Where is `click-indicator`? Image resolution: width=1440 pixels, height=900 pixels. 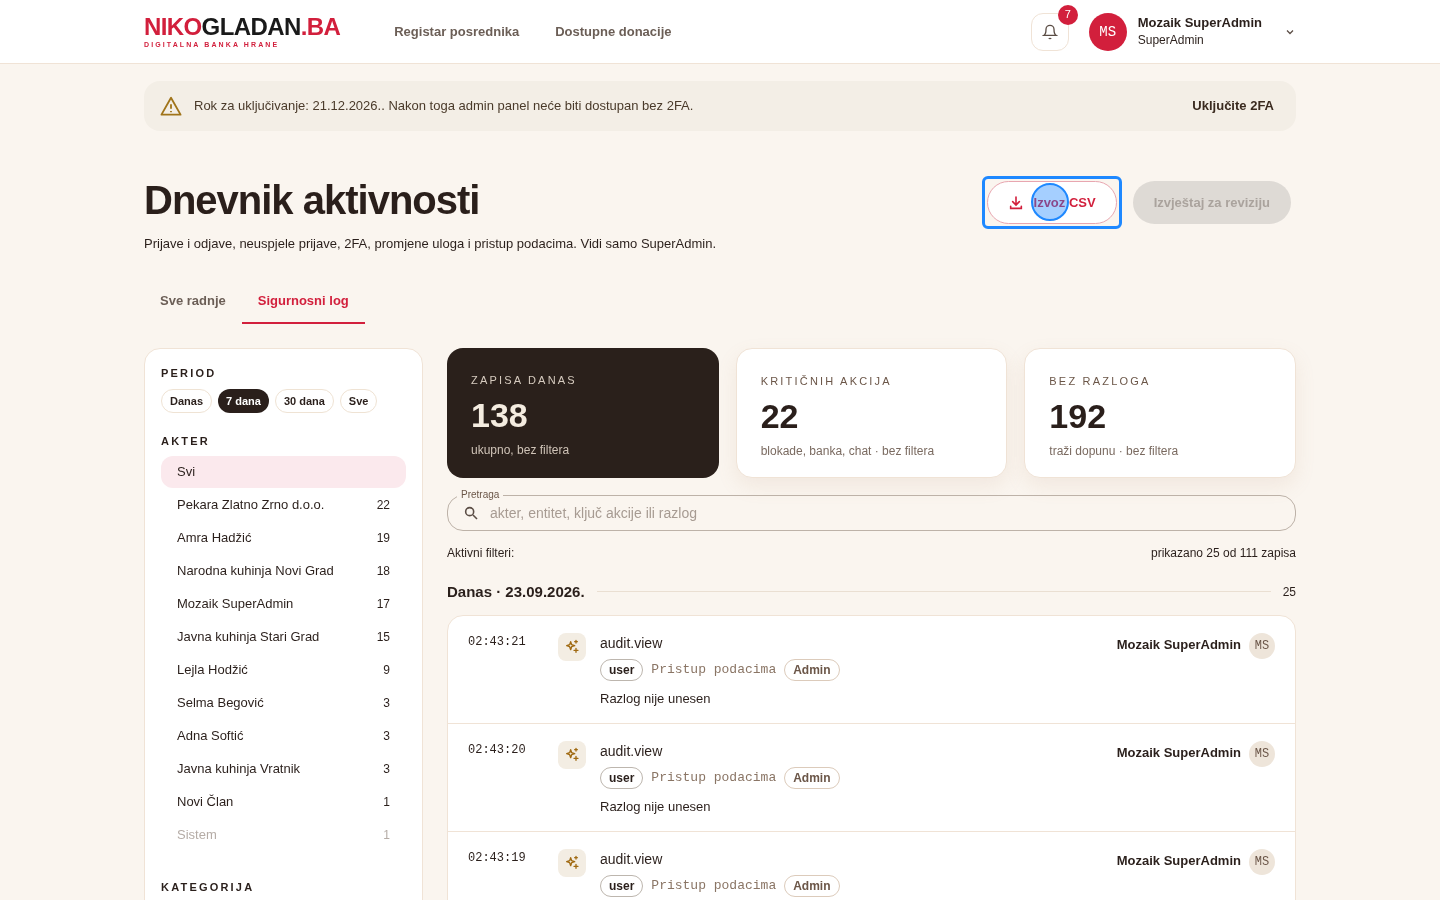
click-indicator is located at coordinates (1049, 202).